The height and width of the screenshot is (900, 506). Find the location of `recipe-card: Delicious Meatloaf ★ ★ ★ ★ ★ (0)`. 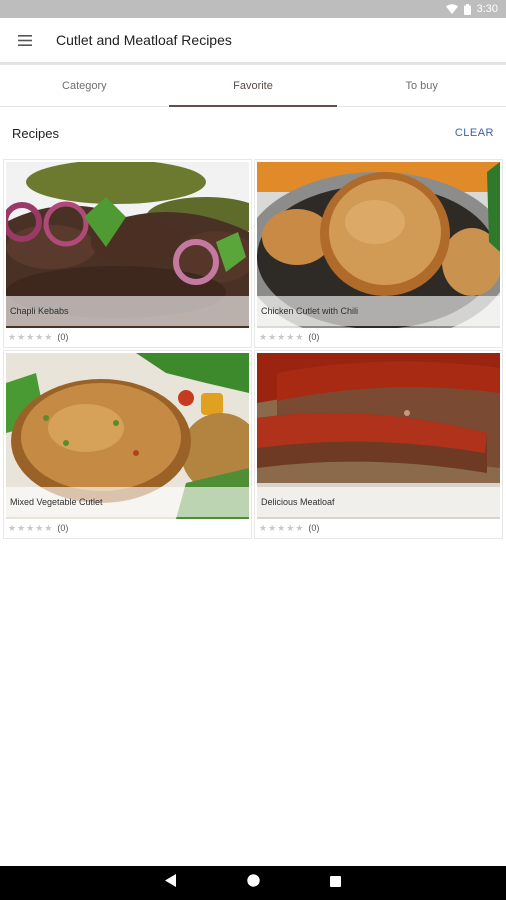

recipe-card: Delicious Meatloaf ★ ★ ★ ★ ★ (0) is located at coordinates (378, 444).